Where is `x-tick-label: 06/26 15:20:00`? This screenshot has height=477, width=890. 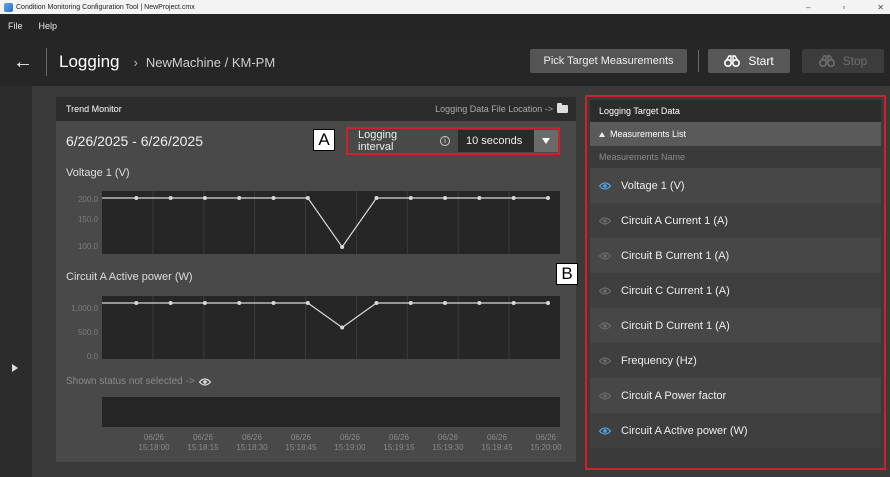
x-tick-label: 06/26 15:20:00 is located at coordinates (546, 443).